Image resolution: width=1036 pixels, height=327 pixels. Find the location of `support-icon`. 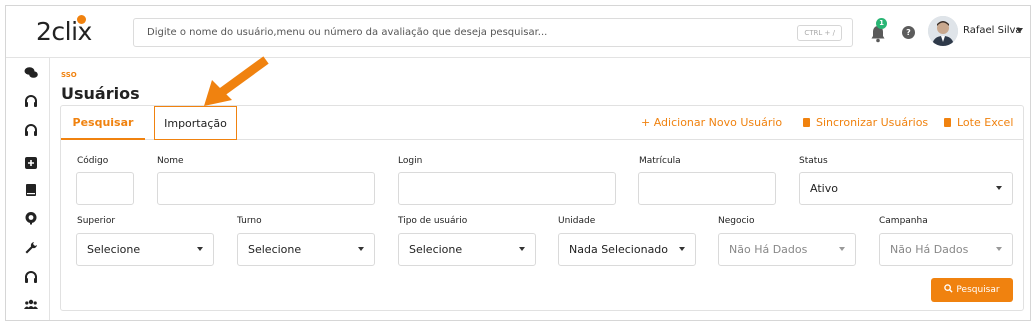

support-icon is located at coordinates (31, 218).